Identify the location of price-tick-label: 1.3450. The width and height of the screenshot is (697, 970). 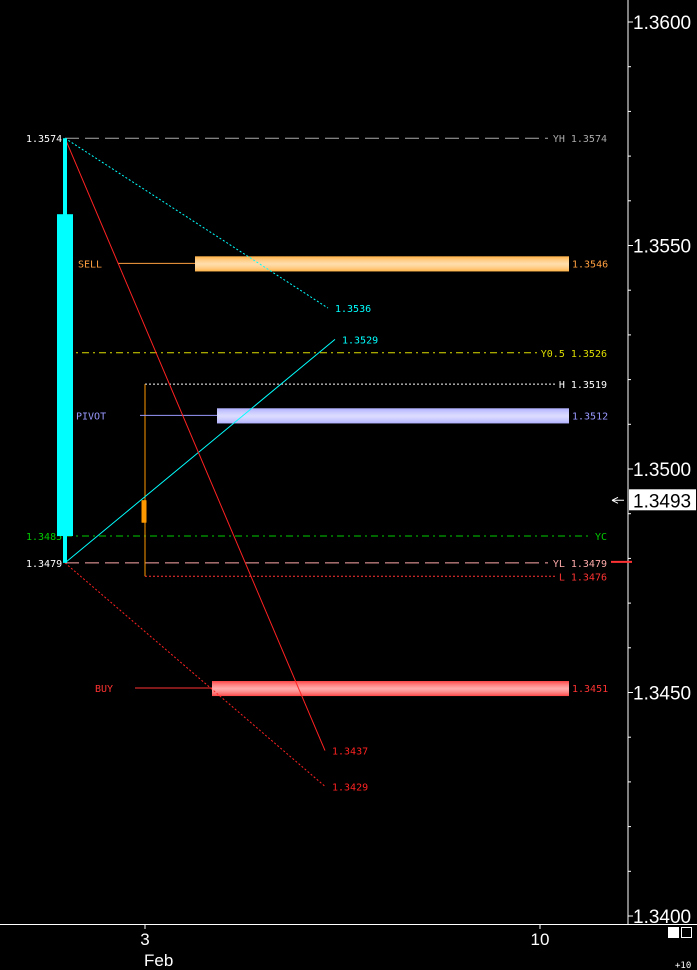
(662, 694).